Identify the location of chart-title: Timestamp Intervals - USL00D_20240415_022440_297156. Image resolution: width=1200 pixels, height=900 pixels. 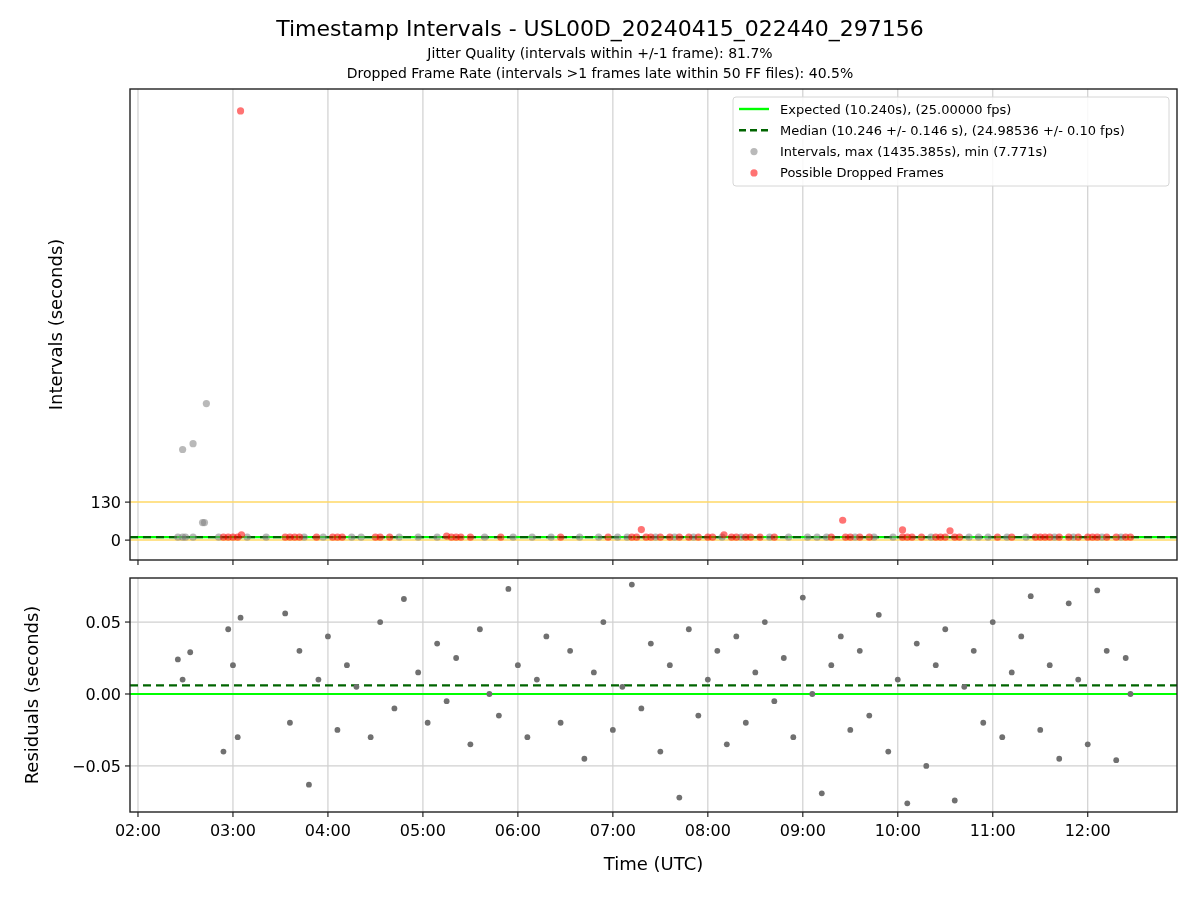
(600, 29).